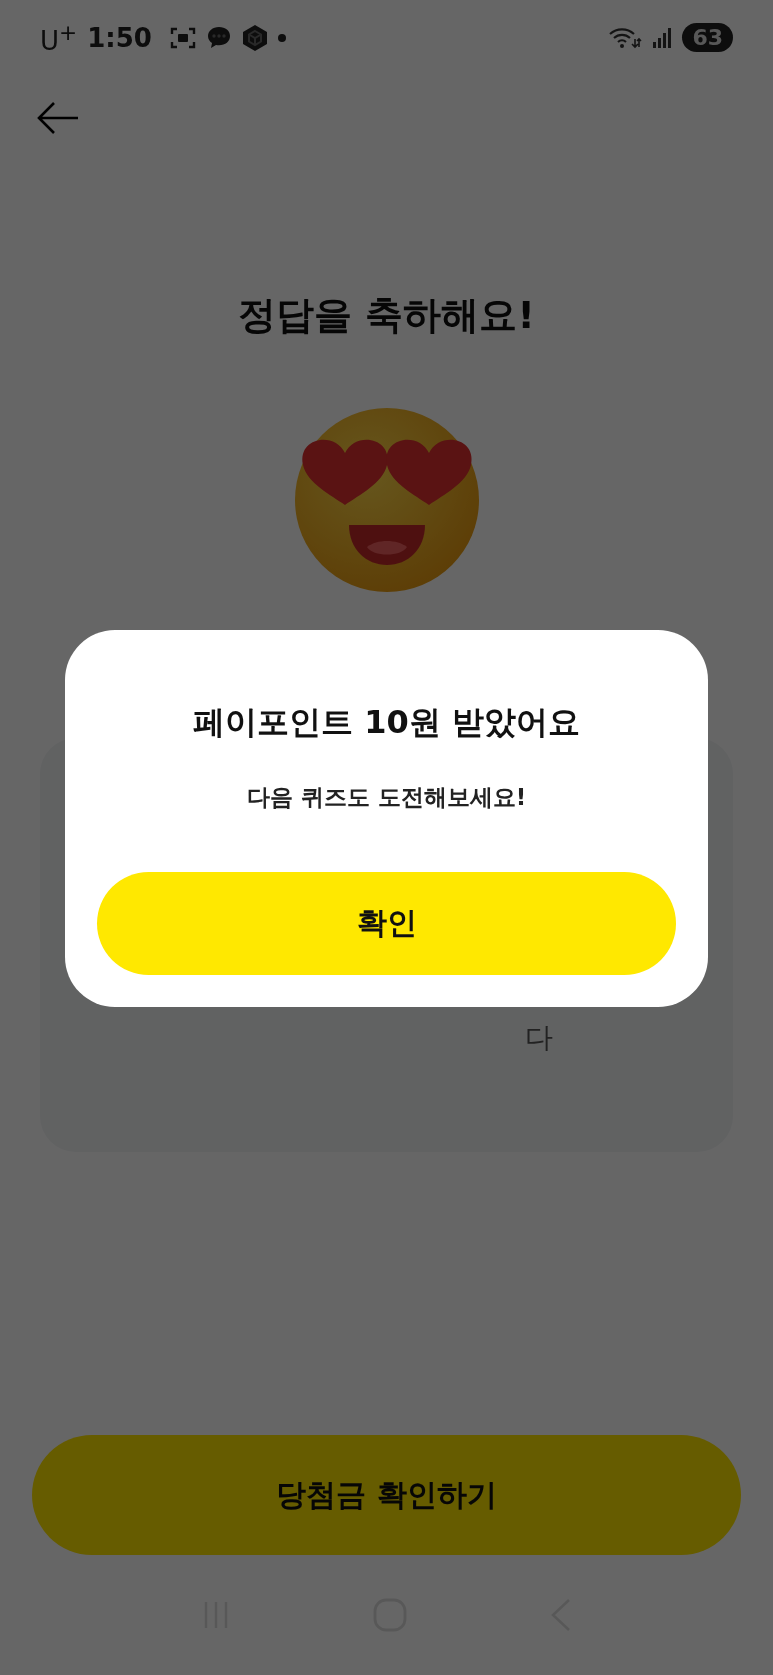 This screenshot has height=1675, width=773. What do you see at coordinates (386, 797) in the screenshot?
I see `dialog-message: 다음 퀴즈도 도전해보세요!` at bounding box center [386, 797].